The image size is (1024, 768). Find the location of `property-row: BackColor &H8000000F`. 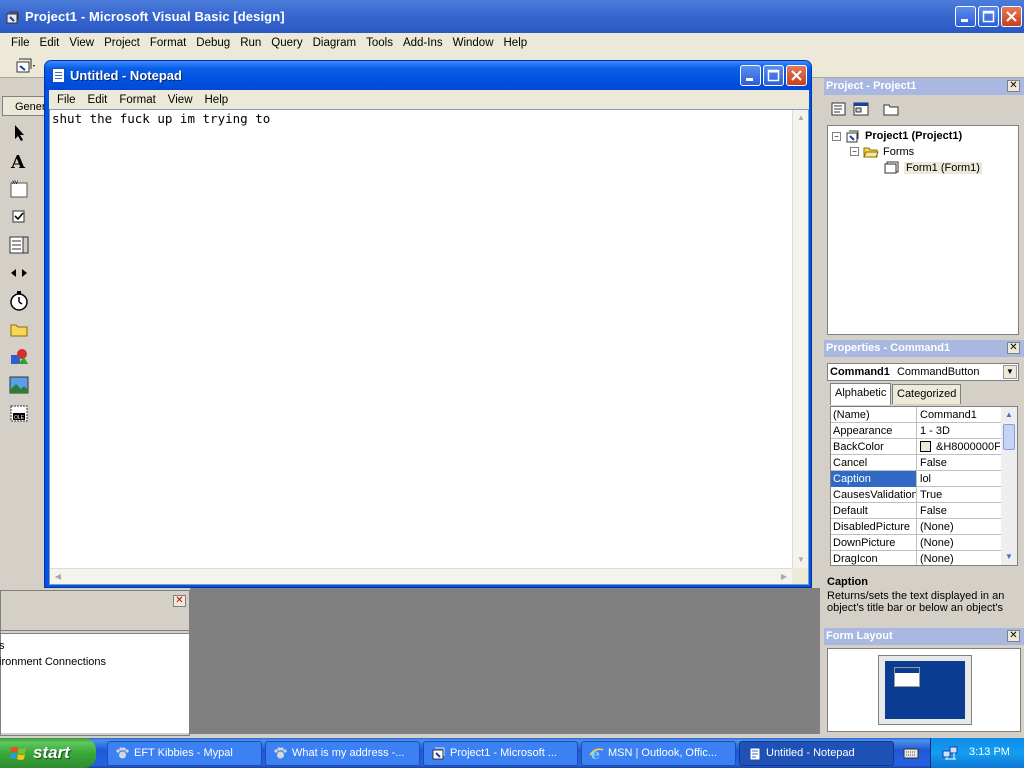

property-row: BackColor &H8000000F is located at coordinates (916, 447).